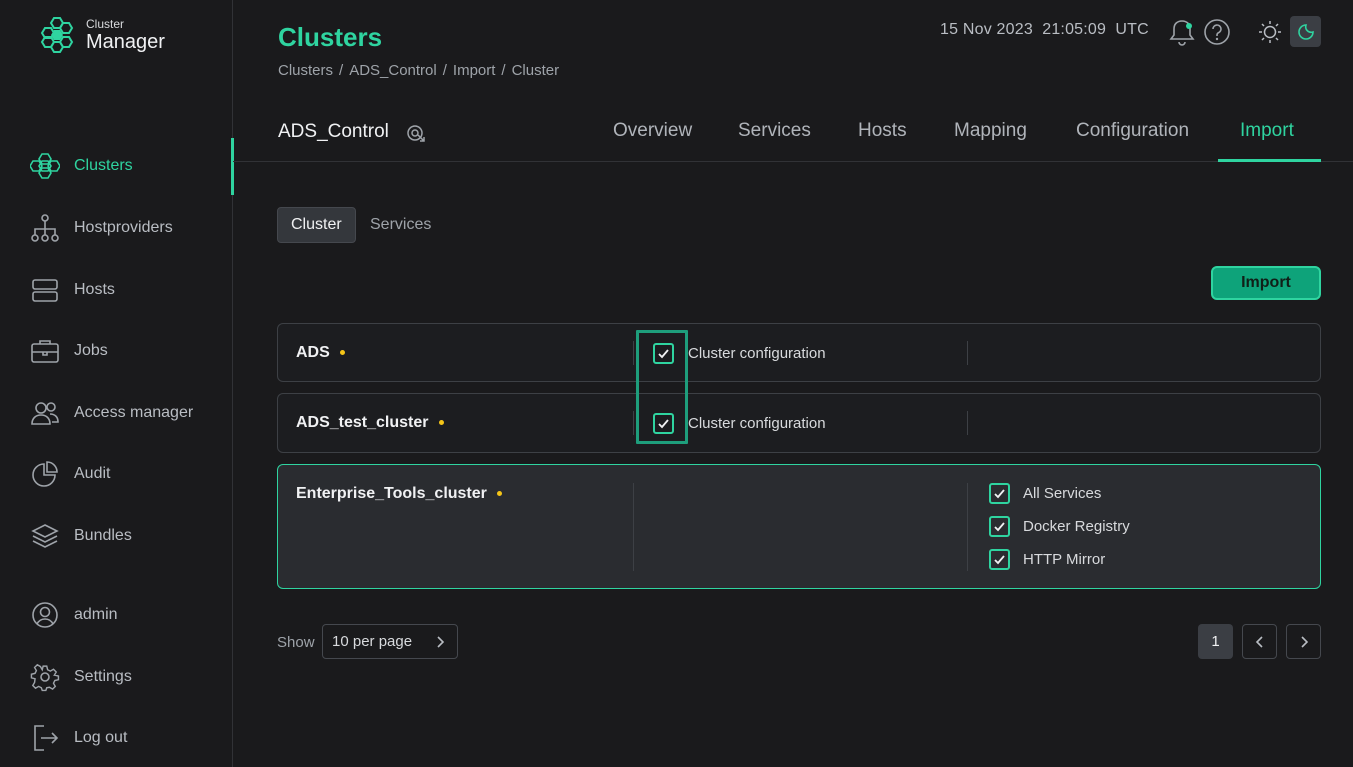 The width and height of the screenshot is (1353, 767). Describe the element at coordinates (774, 131) in the screenshot. I see `tab-services: Services` at that location.